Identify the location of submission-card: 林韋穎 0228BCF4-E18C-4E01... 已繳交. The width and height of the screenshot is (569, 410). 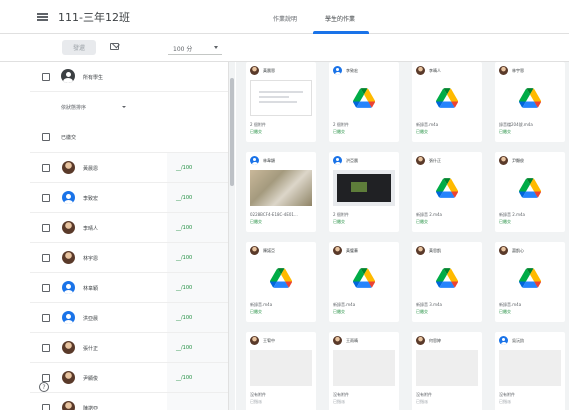
(281, 192).